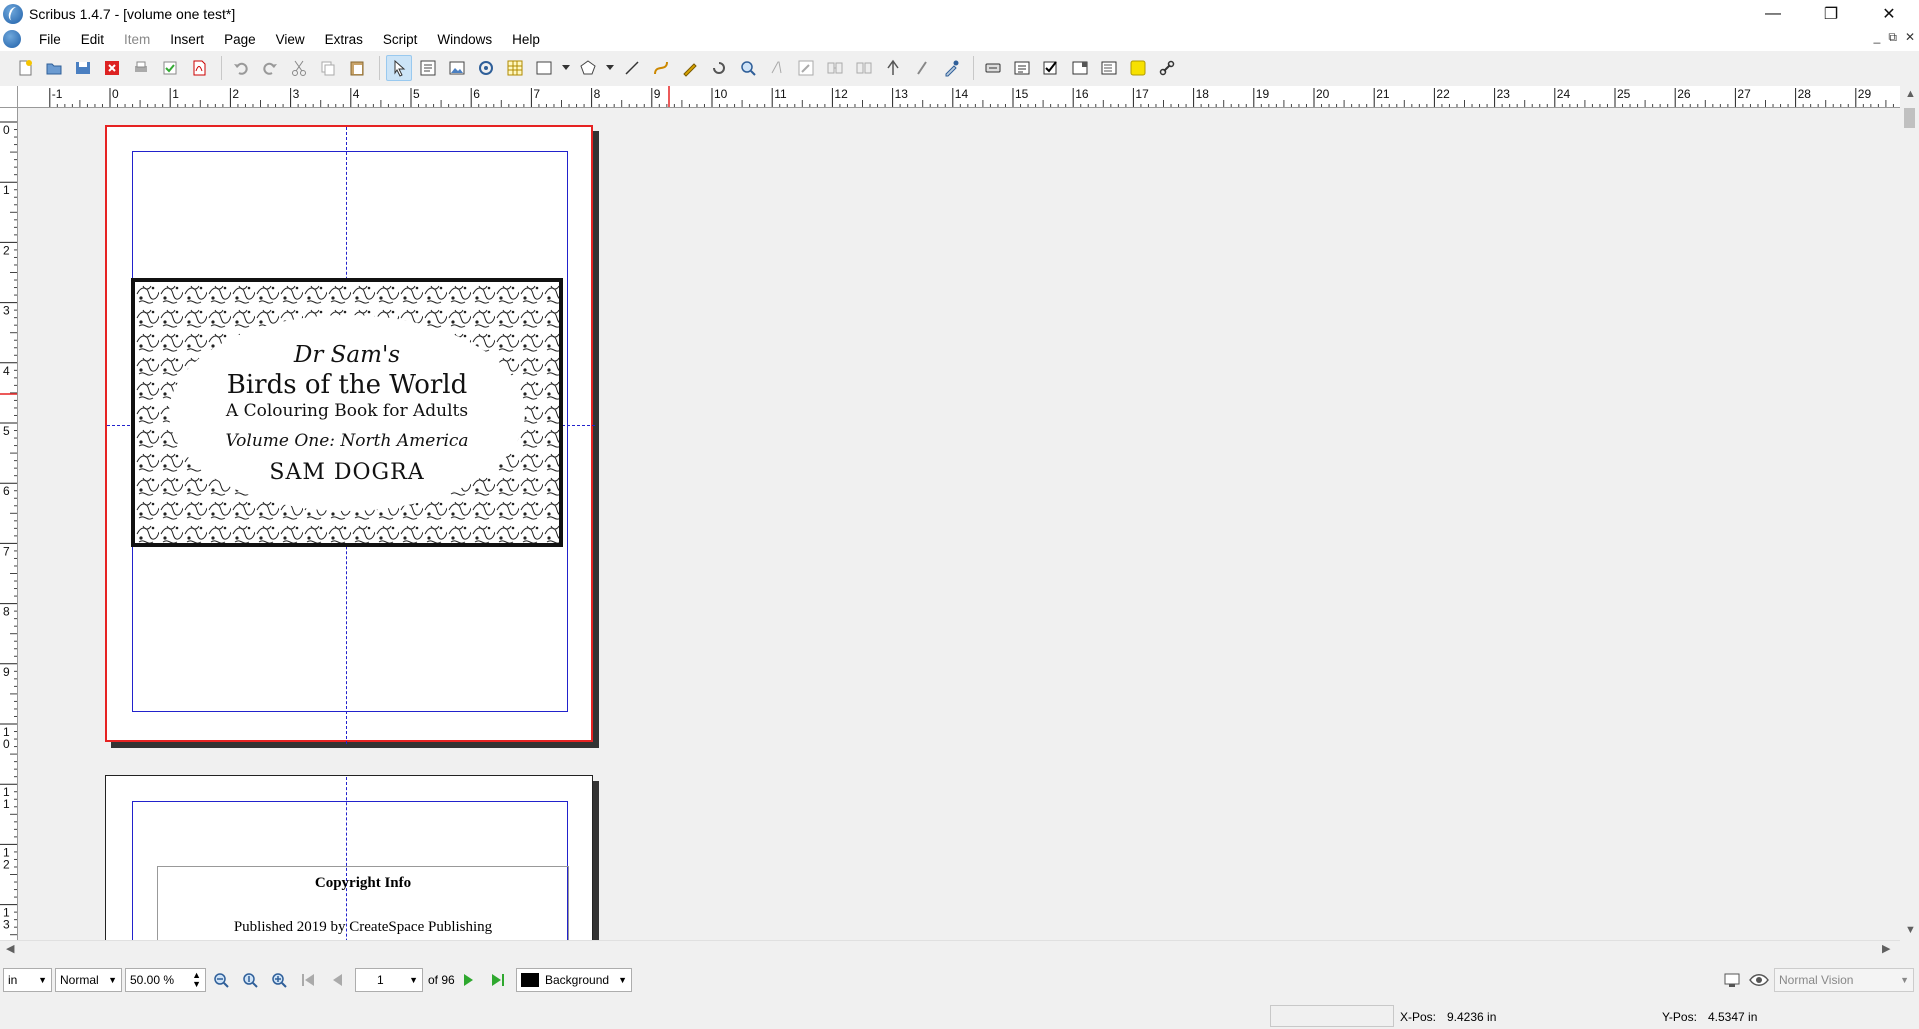 The width and height of the screenshot is (1919, 1029). What do you see at coordinates (469, 980) in the screenshot?
I see `next-page-icon` at bounding box center [469, 980].